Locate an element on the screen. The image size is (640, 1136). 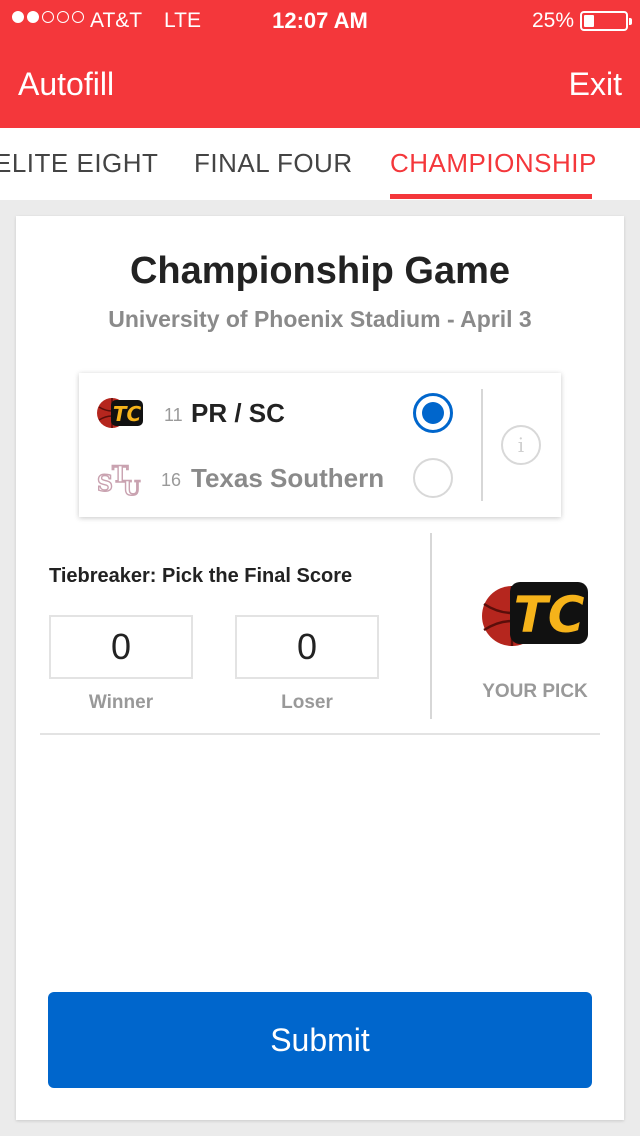
battery-icon is located at coordinates (606, 21).